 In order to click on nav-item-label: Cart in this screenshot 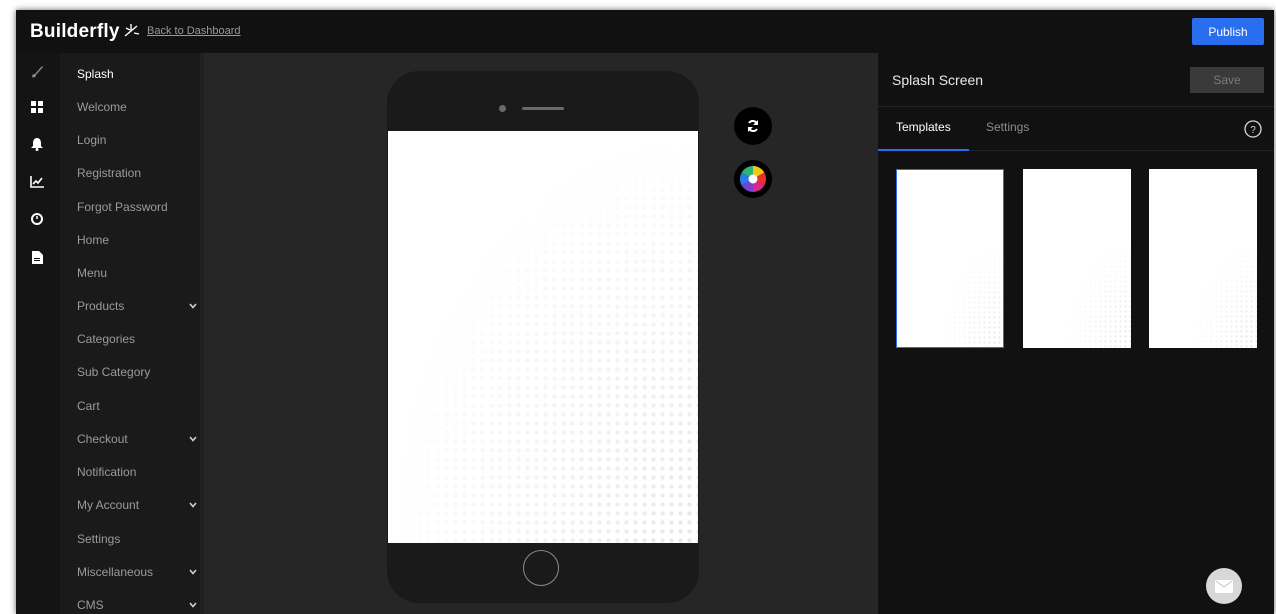, I will do `click(88, 406)`.